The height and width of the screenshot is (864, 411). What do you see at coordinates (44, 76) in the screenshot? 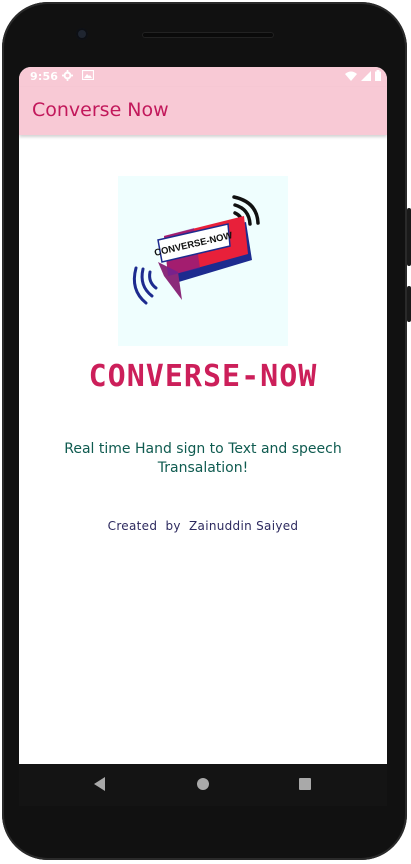
I see `status-time: 9:56` at bounding box center [44, 76].